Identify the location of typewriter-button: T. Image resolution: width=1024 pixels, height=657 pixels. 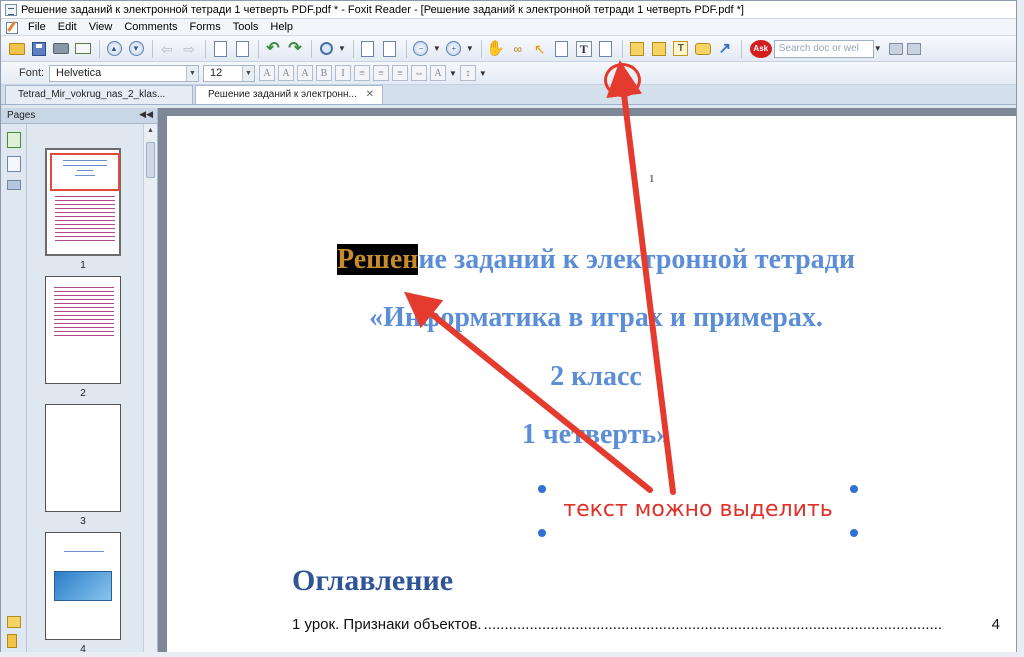
(584, 49).